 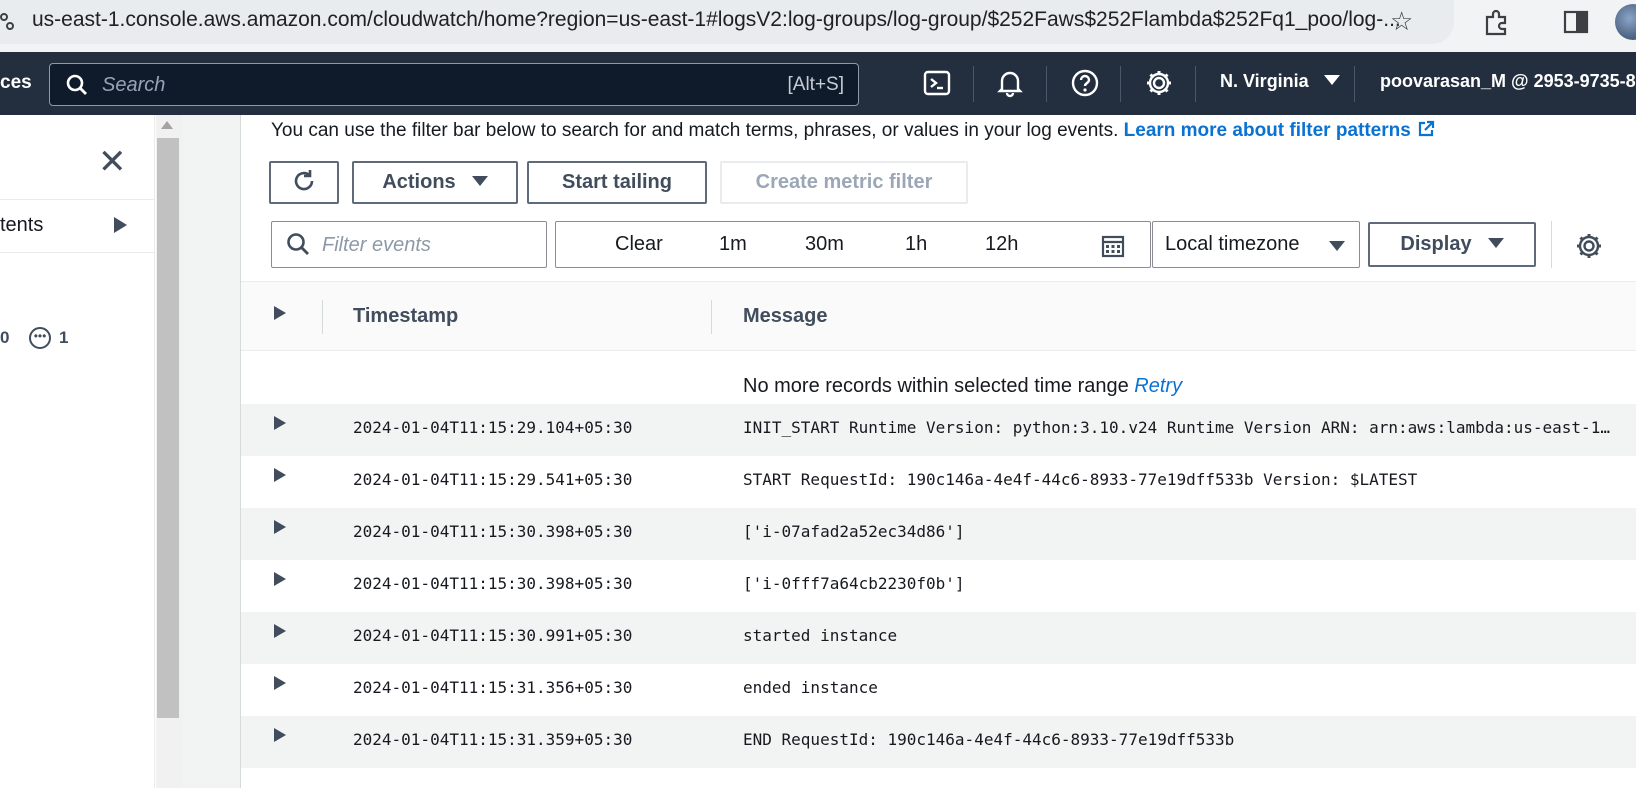 What do you see at coordinates (1426, 128) in the screenshot?
I see `external-link-icon` at bounding box center [1426, 128].